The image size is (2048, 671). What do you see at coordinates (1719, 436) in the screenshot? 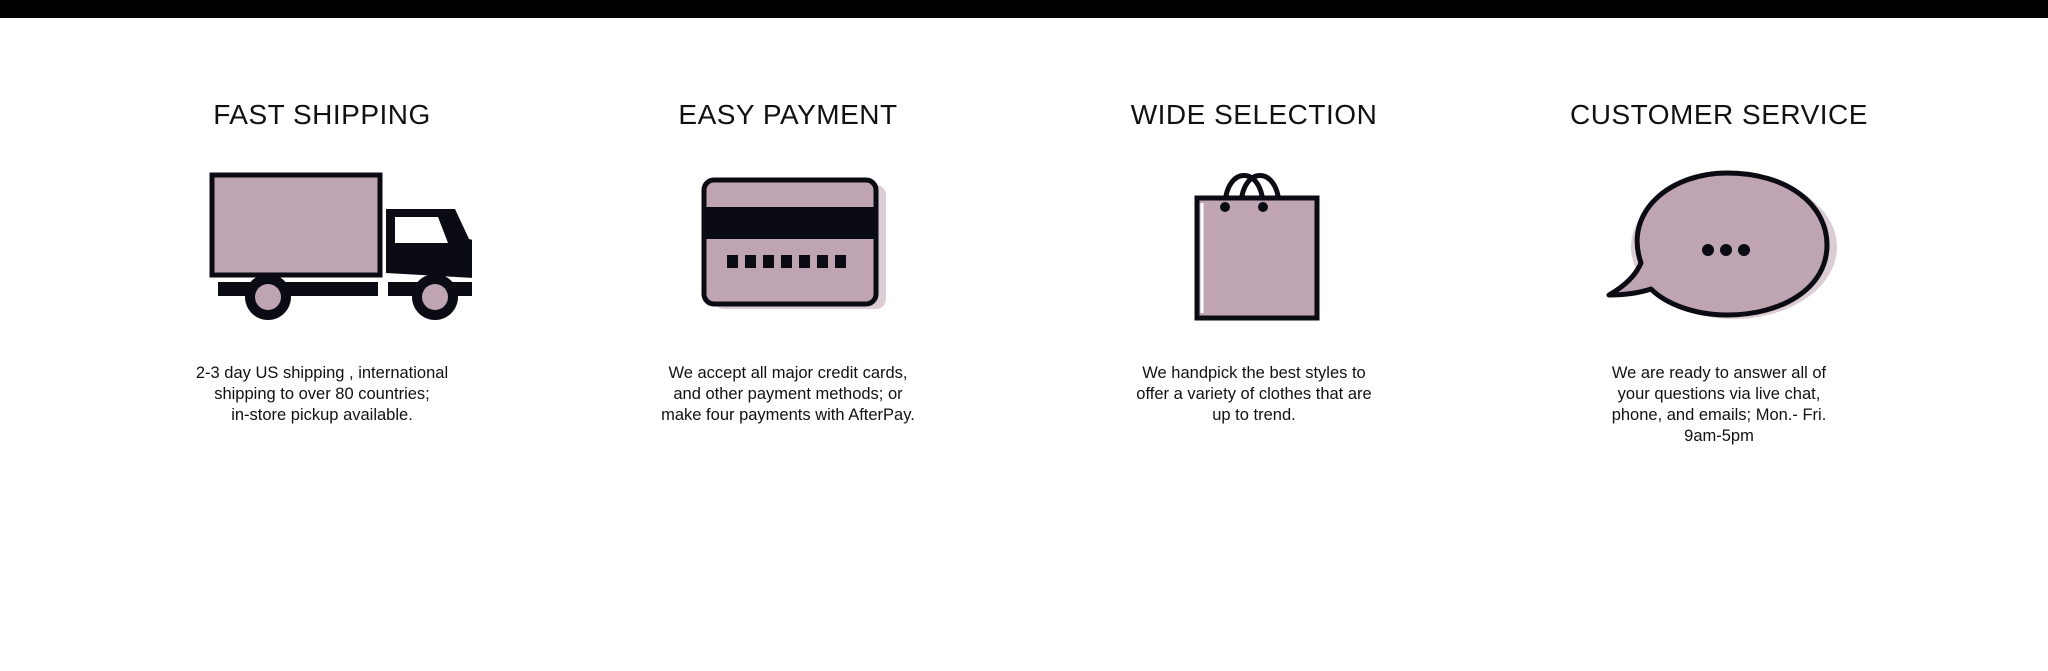
I see `description-line: 9am-5pm` at bounding box center [1719, 436].